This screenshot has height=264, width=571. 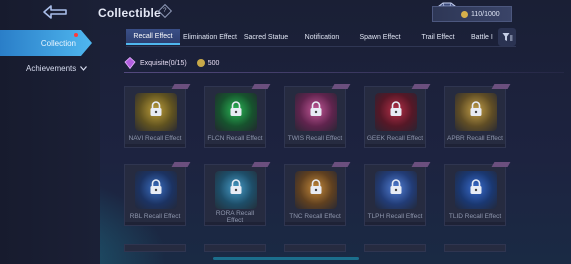 I want to click on tab-recall-effect: Recall Effect, so click(x=153, y=37).